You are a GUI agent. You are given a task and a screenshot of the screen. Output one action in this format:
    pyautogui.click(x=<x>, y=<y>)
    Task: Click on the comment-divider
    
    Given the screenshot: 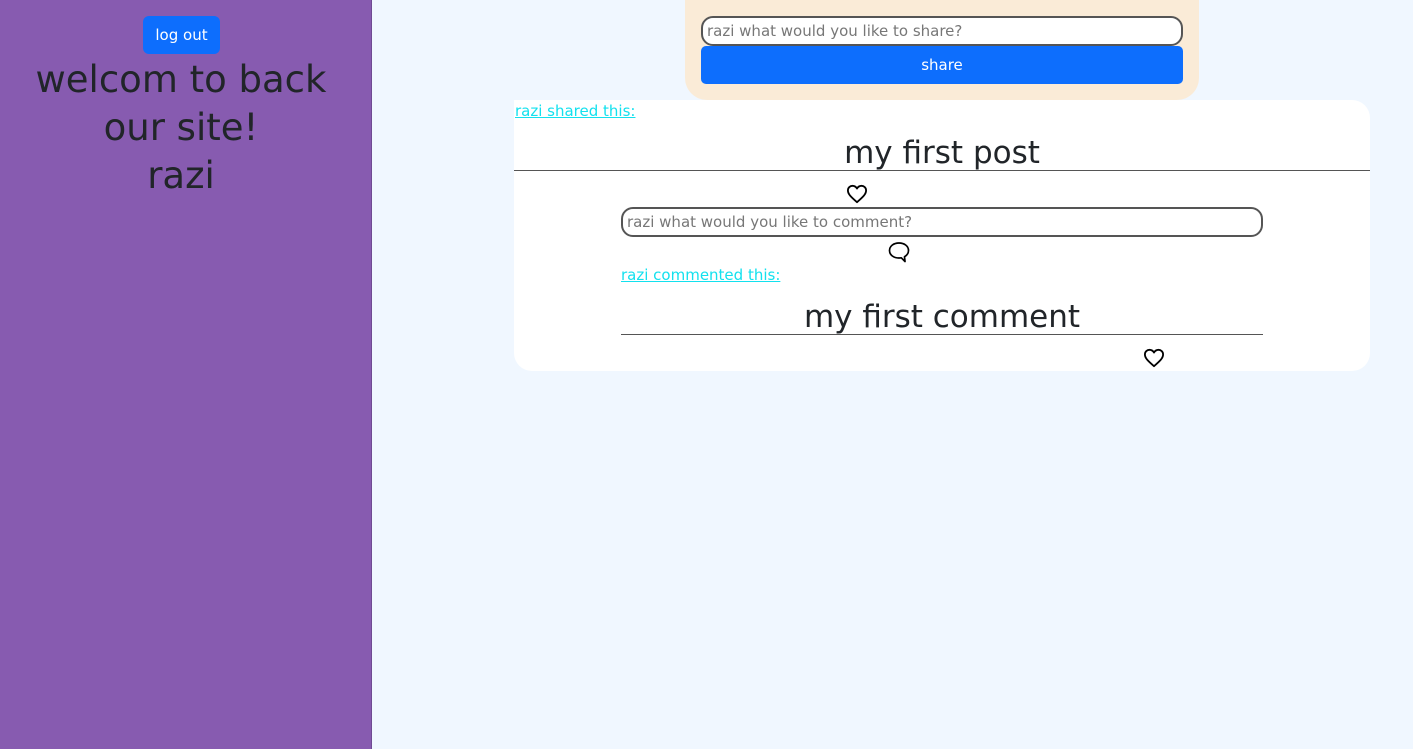 What is the action you would take?
    pyautogui.click(x=942, y=334)
    